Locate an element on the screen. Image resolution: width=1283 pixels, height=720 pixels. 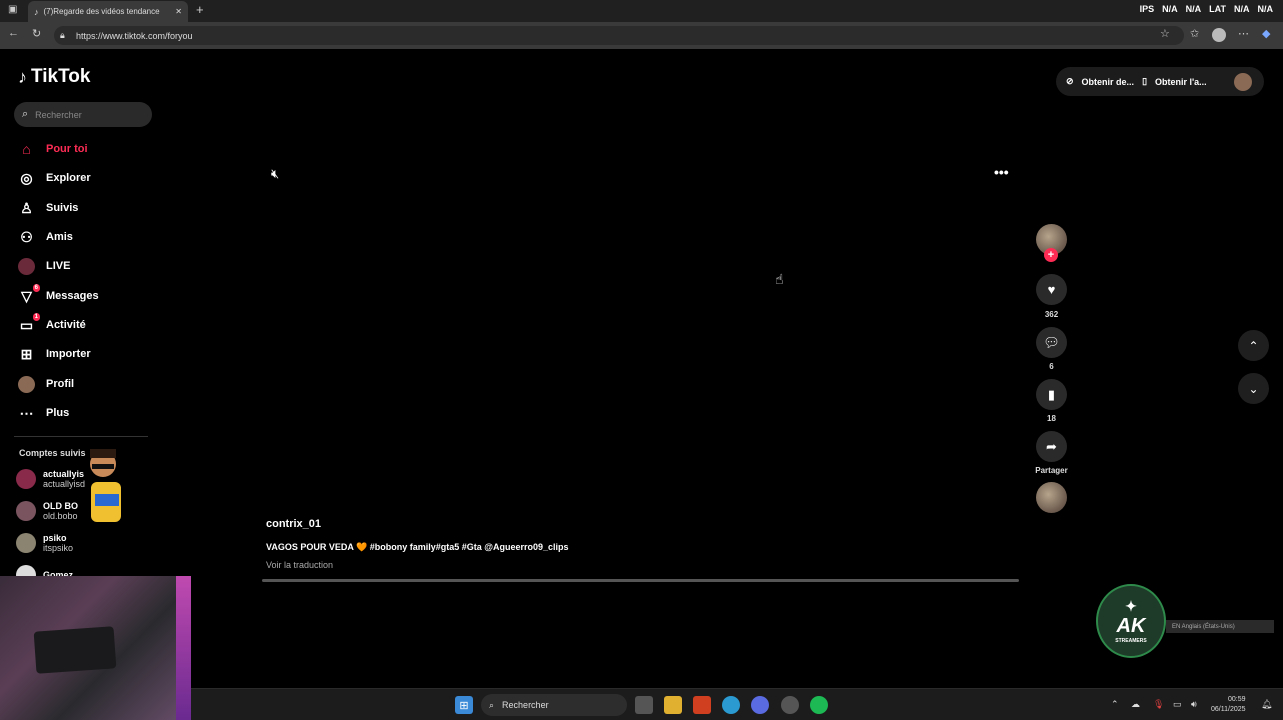
favorites-icon: ✩ is located at coordinates (1194, 33).